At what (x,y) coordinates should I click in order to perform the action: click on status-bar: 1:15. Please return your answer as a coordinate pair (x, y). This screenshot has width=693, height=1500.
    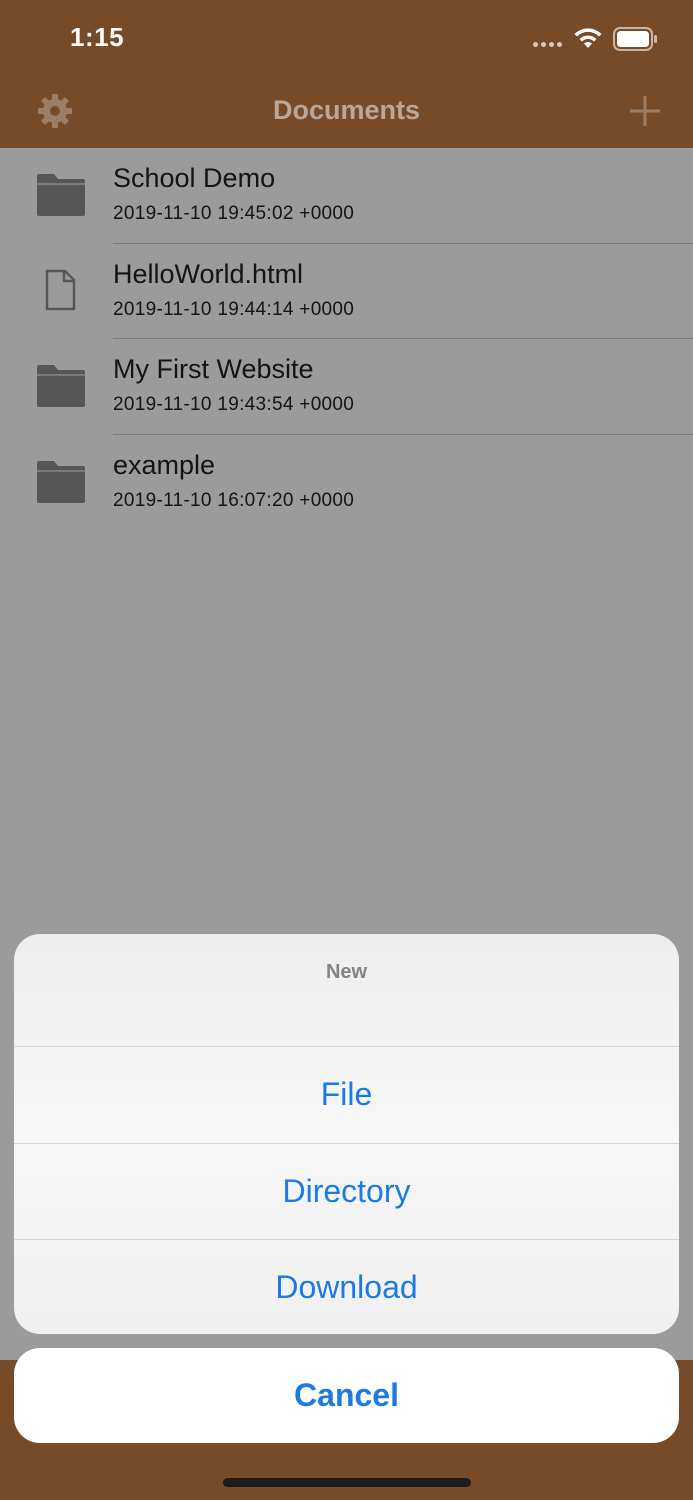
    Looking at the image, I should click on (346, 40).